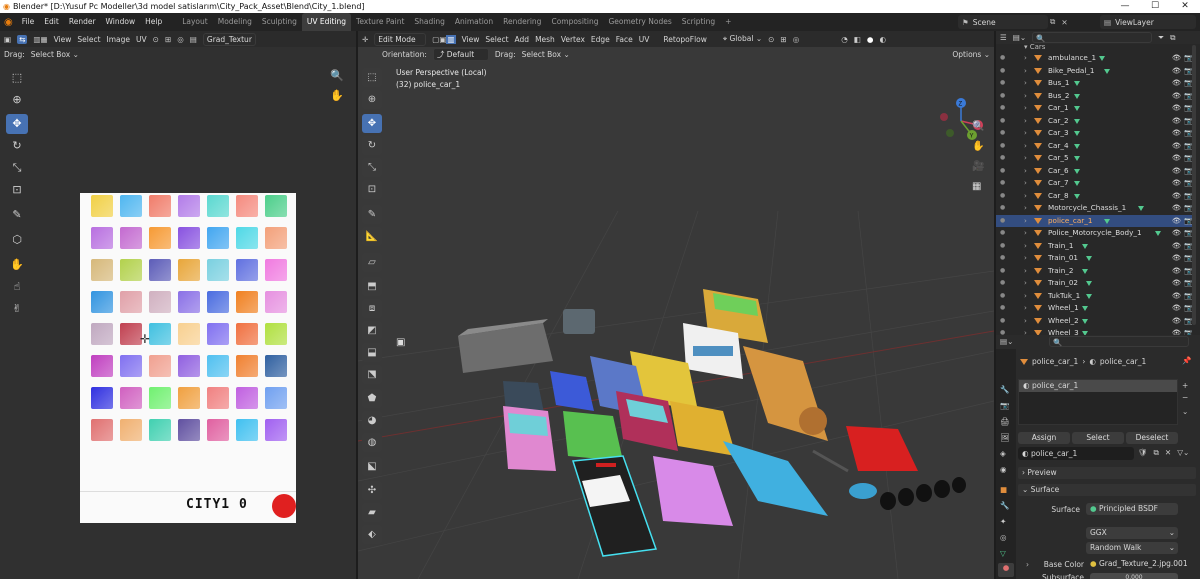 This screenshot has width=1200, height=579. What do you see at coordinates (1094, 58) in the screenshot?
I see `outliner-item: ● › ambulance_1 👁 📷` at bounding box center [1094, 58].